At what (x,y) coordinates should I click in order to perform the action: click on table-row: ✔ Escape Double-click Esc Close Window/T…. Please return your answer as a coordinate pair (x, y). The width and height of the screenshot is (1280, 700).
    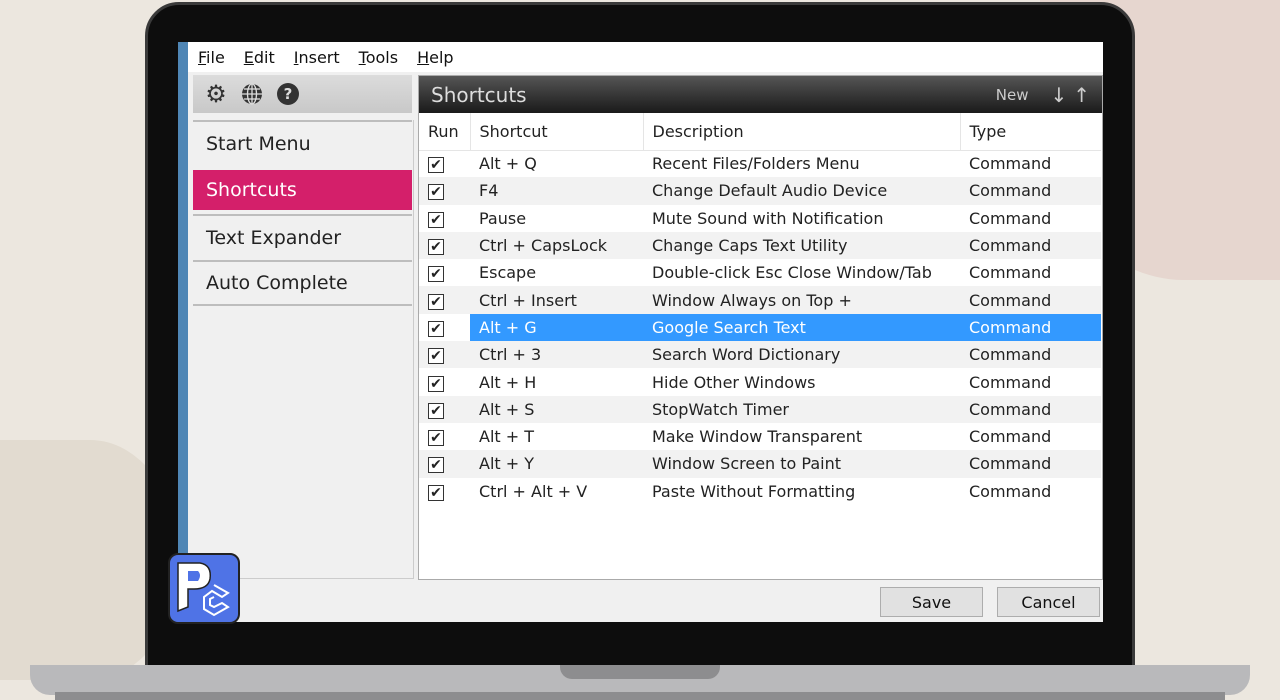
    Looking at the image, I should click on (760, 272).